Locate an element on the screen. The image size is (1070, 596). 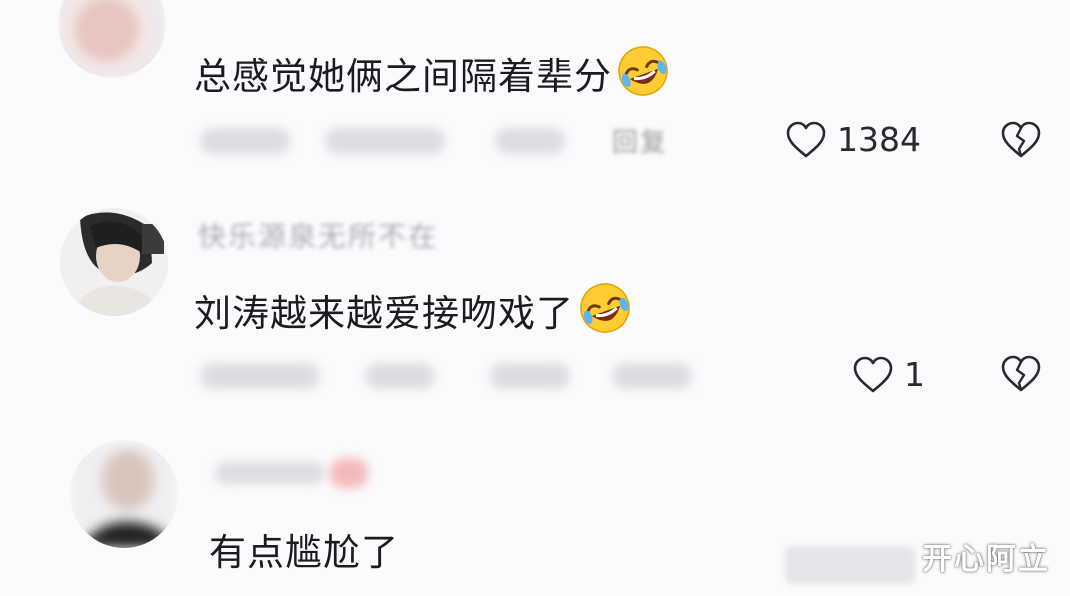
watermark: 开心阿立 is located at coordinates (986, 559).